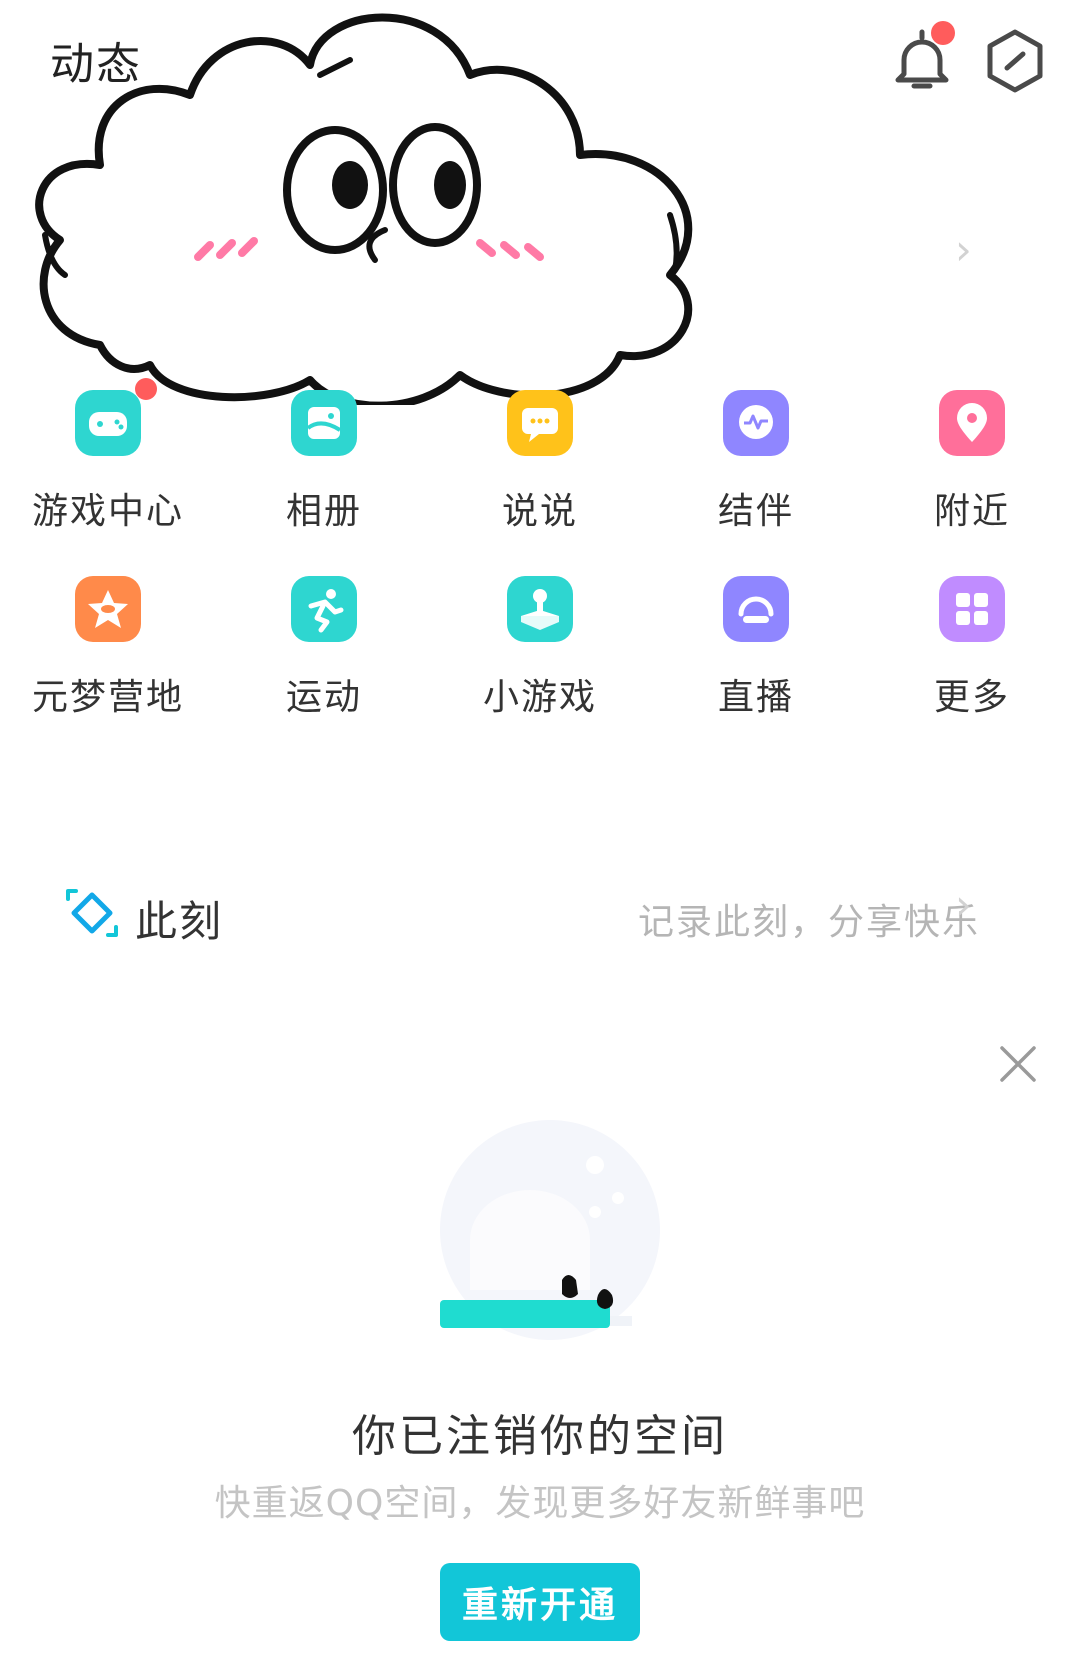 The height and width of the screenshot is (1661, 1080). Describe the element at coordinates (92, 913) in the screenshot. I see `sparkle-diamond-icon` at that location.